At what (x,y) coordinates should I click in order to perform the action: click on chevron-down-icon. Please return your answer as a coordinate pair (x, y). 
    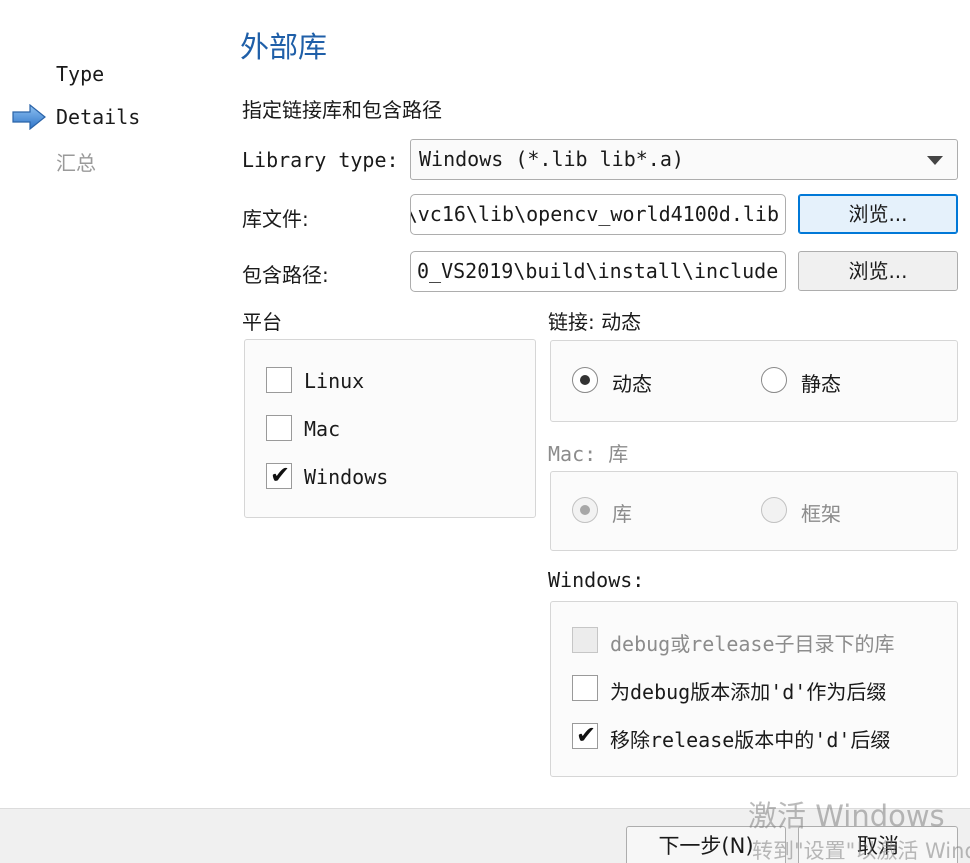
    Looking at the image, I should click on (935, 160).